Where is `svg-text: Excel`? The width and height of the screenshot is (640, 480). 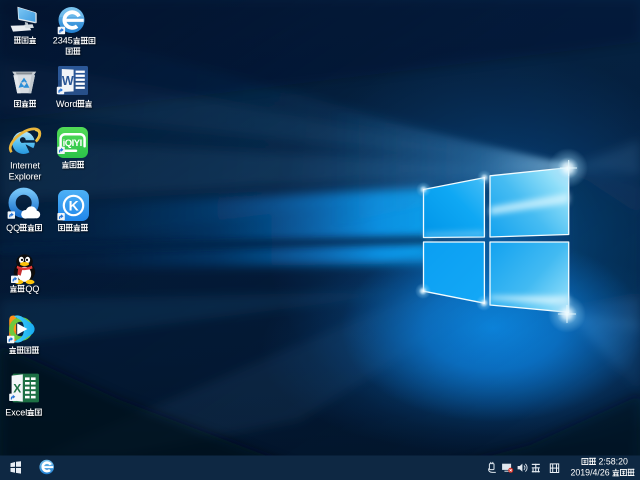 svg-text: Excel is located at coordinates (16, 412).